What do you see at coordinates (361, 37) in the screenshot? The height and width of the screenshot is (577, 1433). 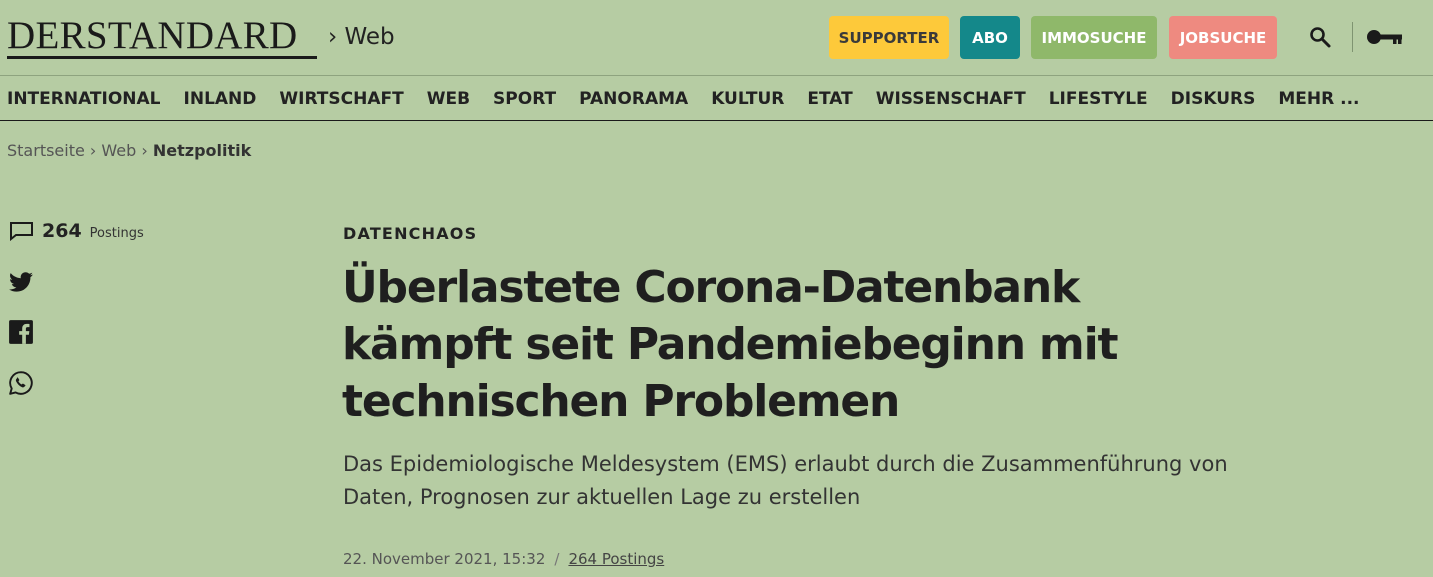 I see `section-label: › Web` at bounding box center [361, 37].